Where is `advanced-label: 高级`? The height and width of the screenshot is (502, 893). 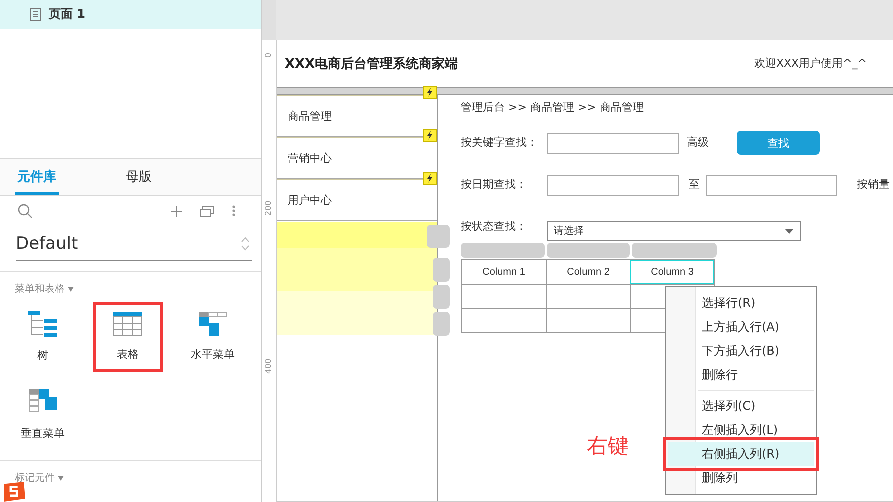
advanced-label: 高级 is located at coordinates (698, 142).